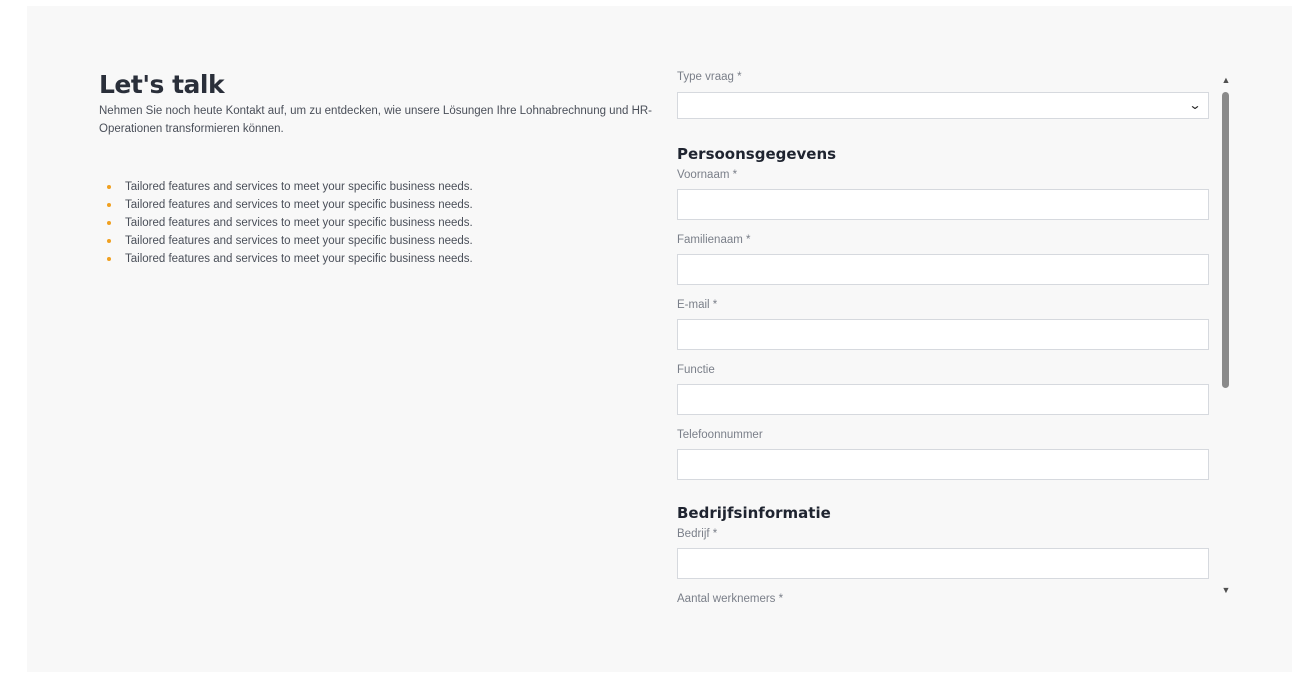 This screenshot has width=1292, height=686. I want to click on last-name-label: Familienaam *, so click(714, 240).